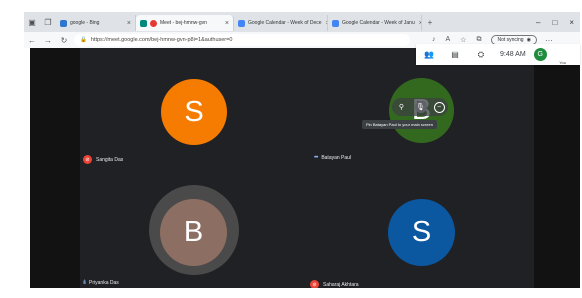  I want to click on tab-meet: Meet - bej-hmnw-gvn ×, so click(185, 23).